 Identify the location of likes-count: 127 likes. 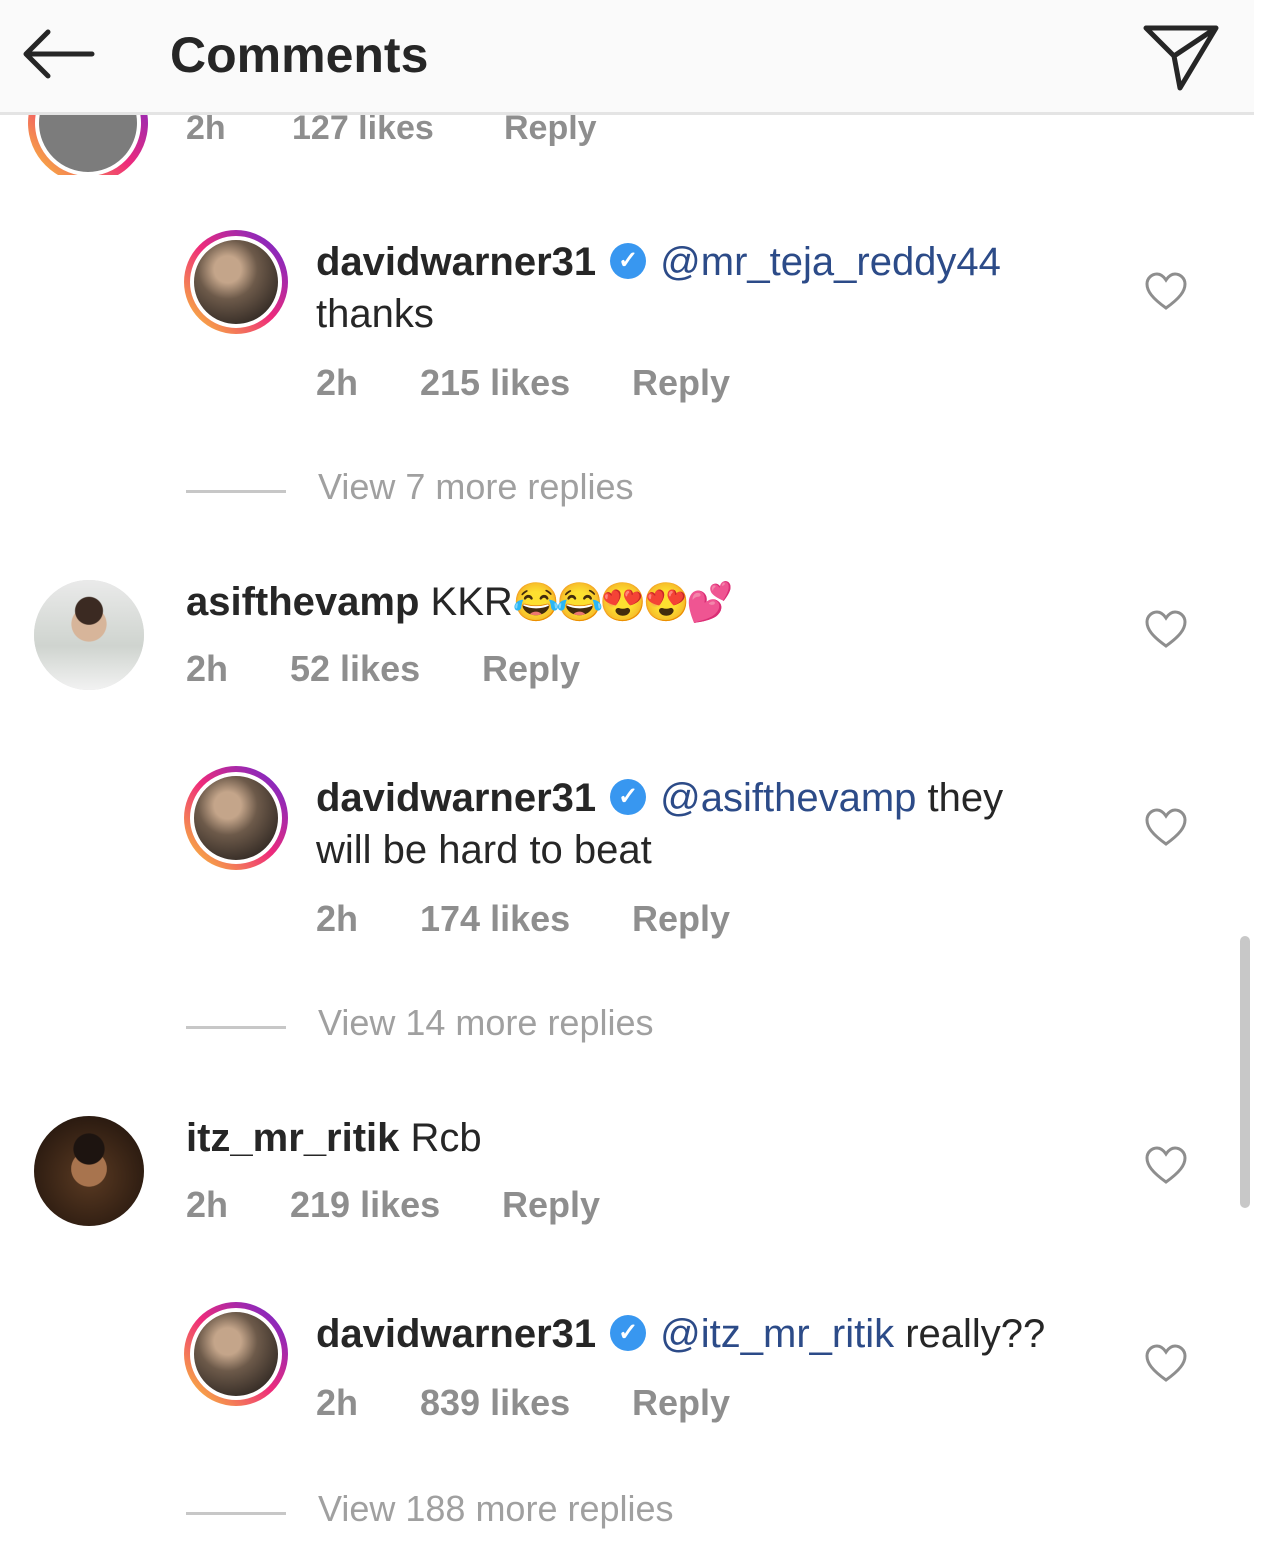
(363, 131).